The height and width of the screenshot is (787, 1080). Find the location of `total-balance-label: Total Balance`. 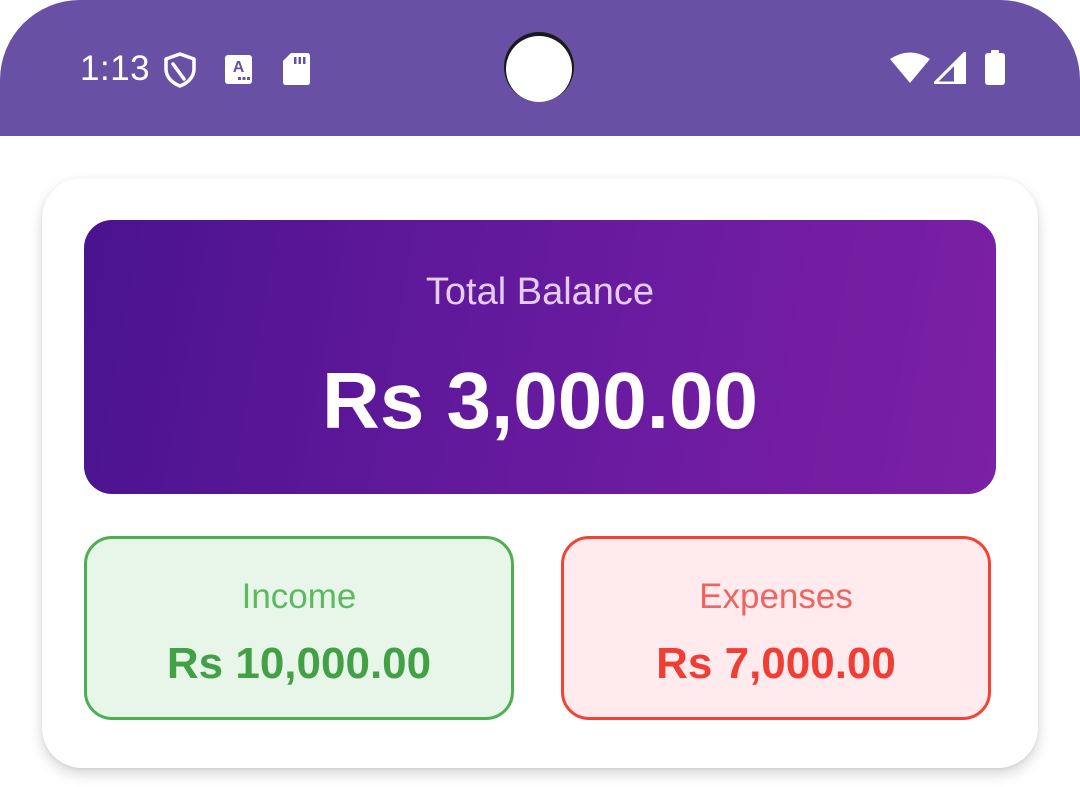

total-balance-label: Total Balance is located at coordinates (540, 292).